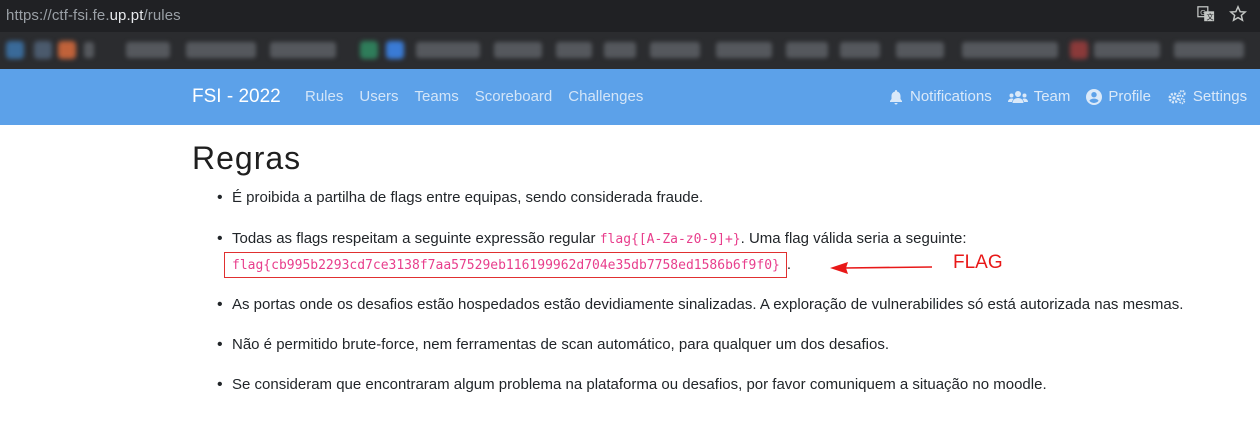  Describe the element at coordinates (1177, 96) in the screenshot. I see `cogs-icon` at that location.